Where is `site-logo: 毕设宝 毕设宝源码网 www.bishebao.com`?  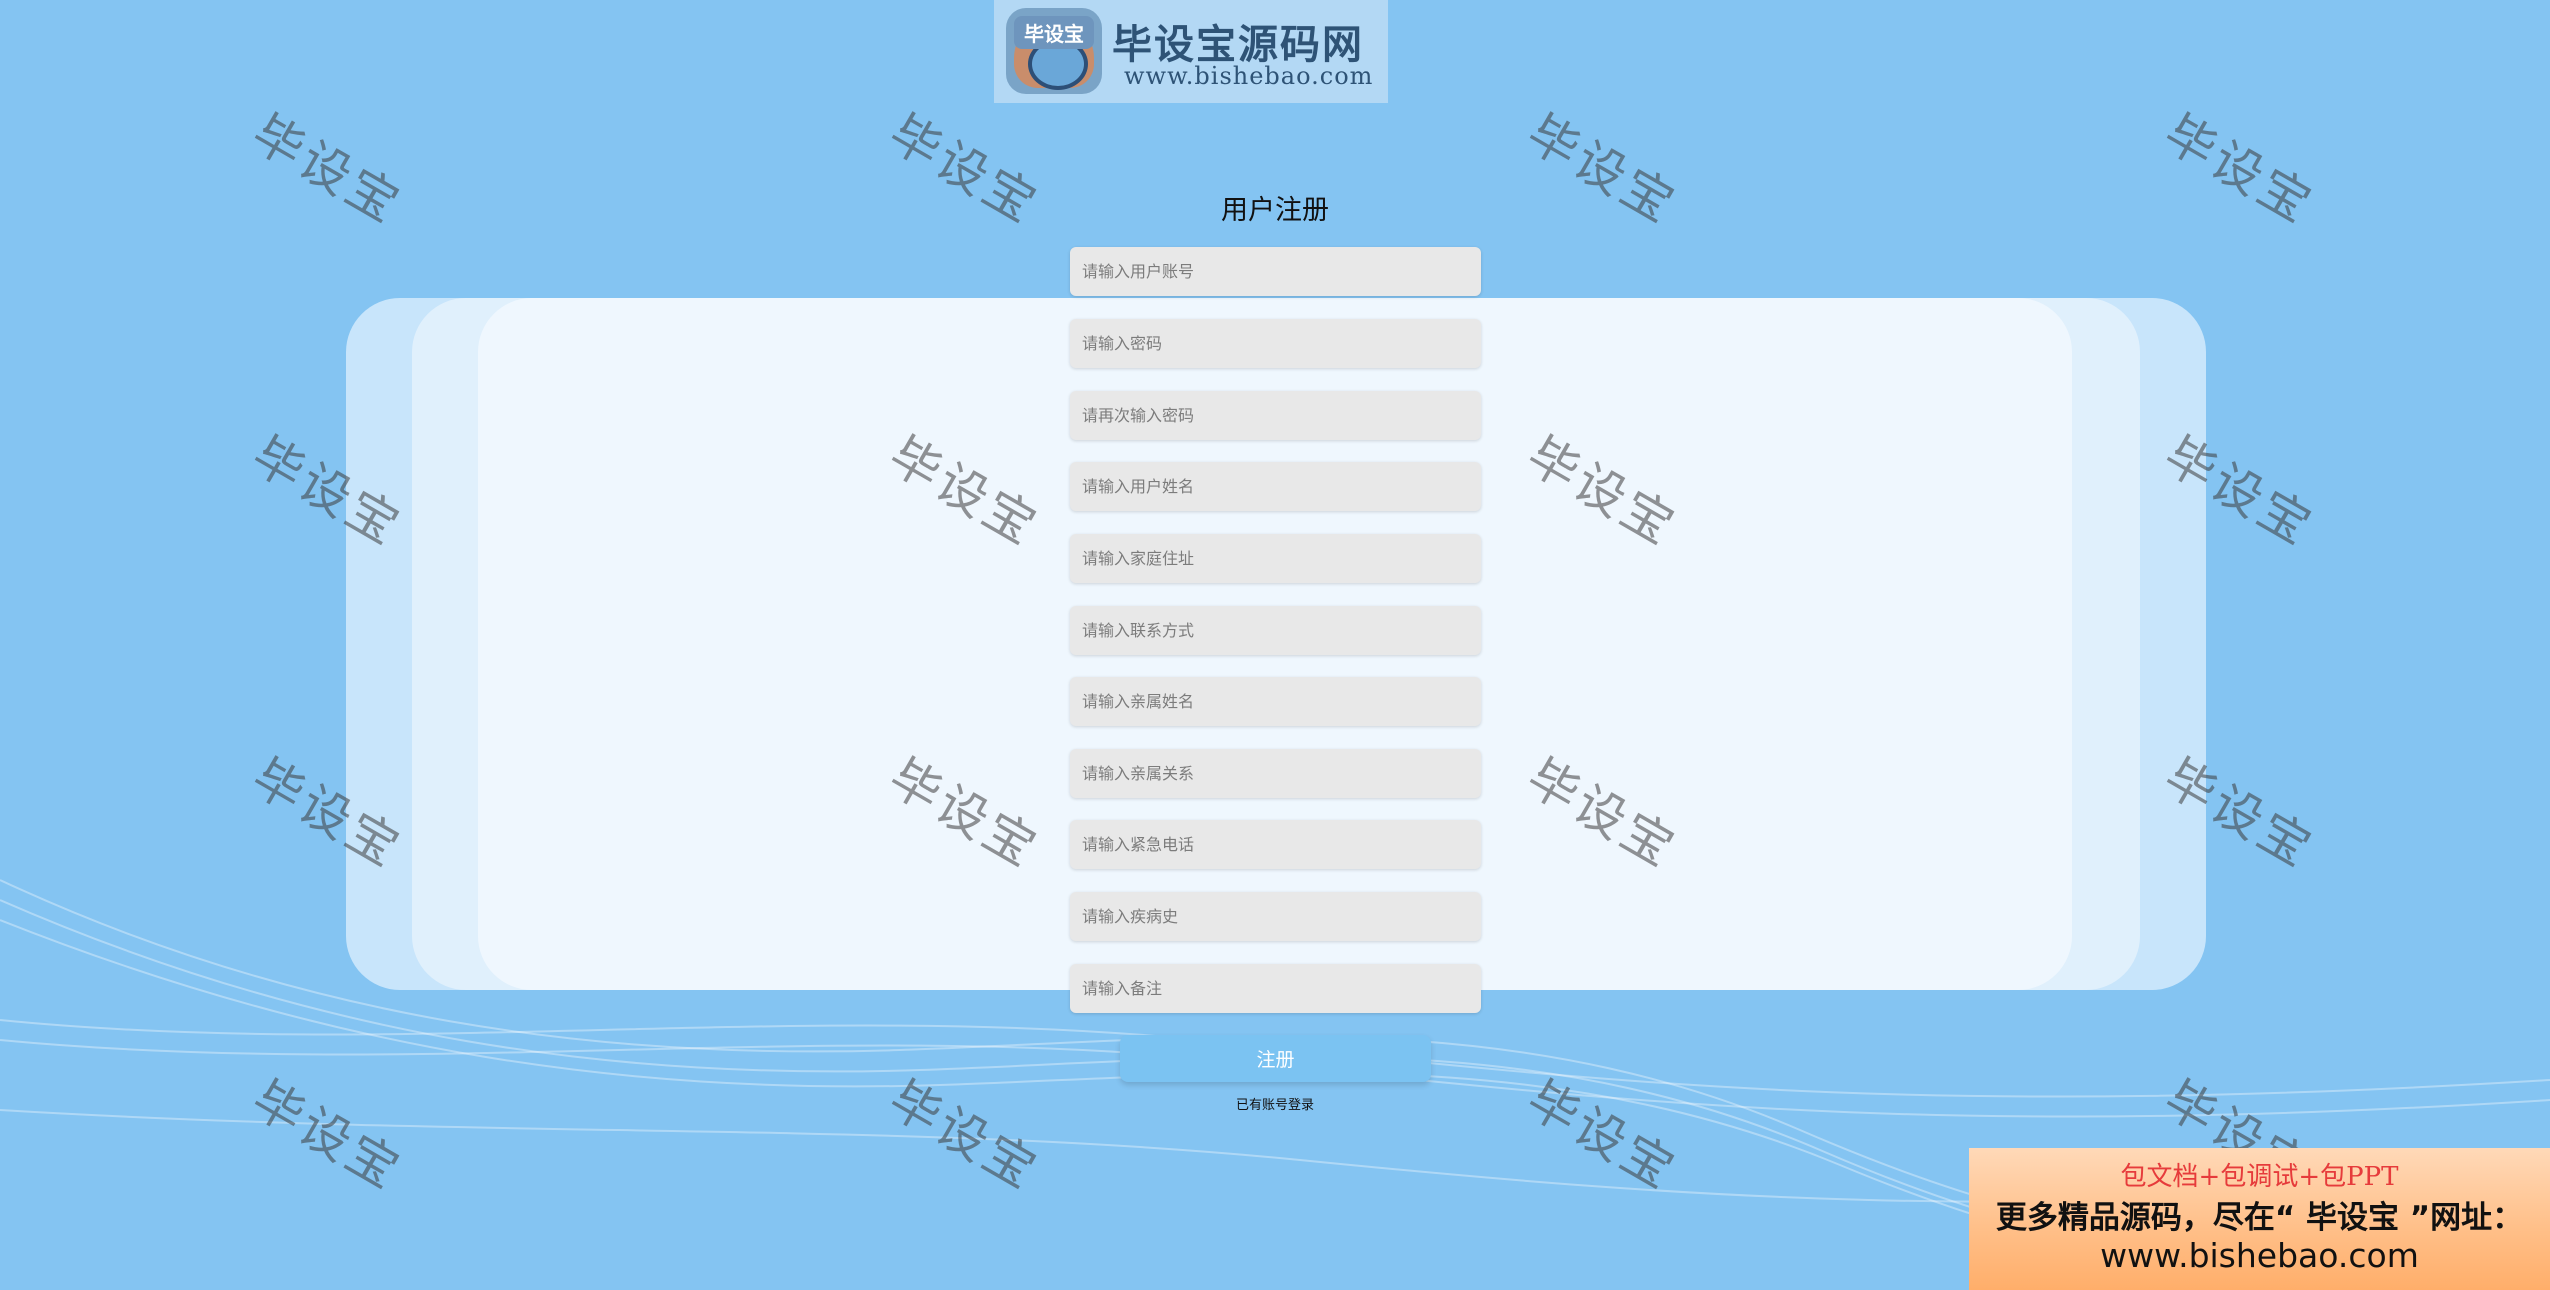
site-logo: 毕设宝 毕设宝源码网 www.bishebao.com is located at coordinates (1191, 51).